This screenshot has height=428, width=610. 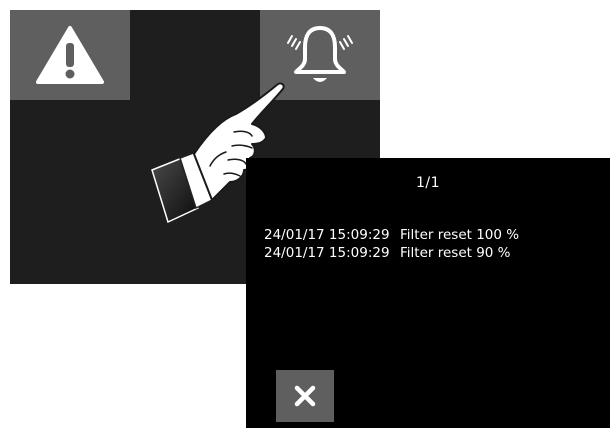 I want to click on close-icon, so click(x=305, y=396).